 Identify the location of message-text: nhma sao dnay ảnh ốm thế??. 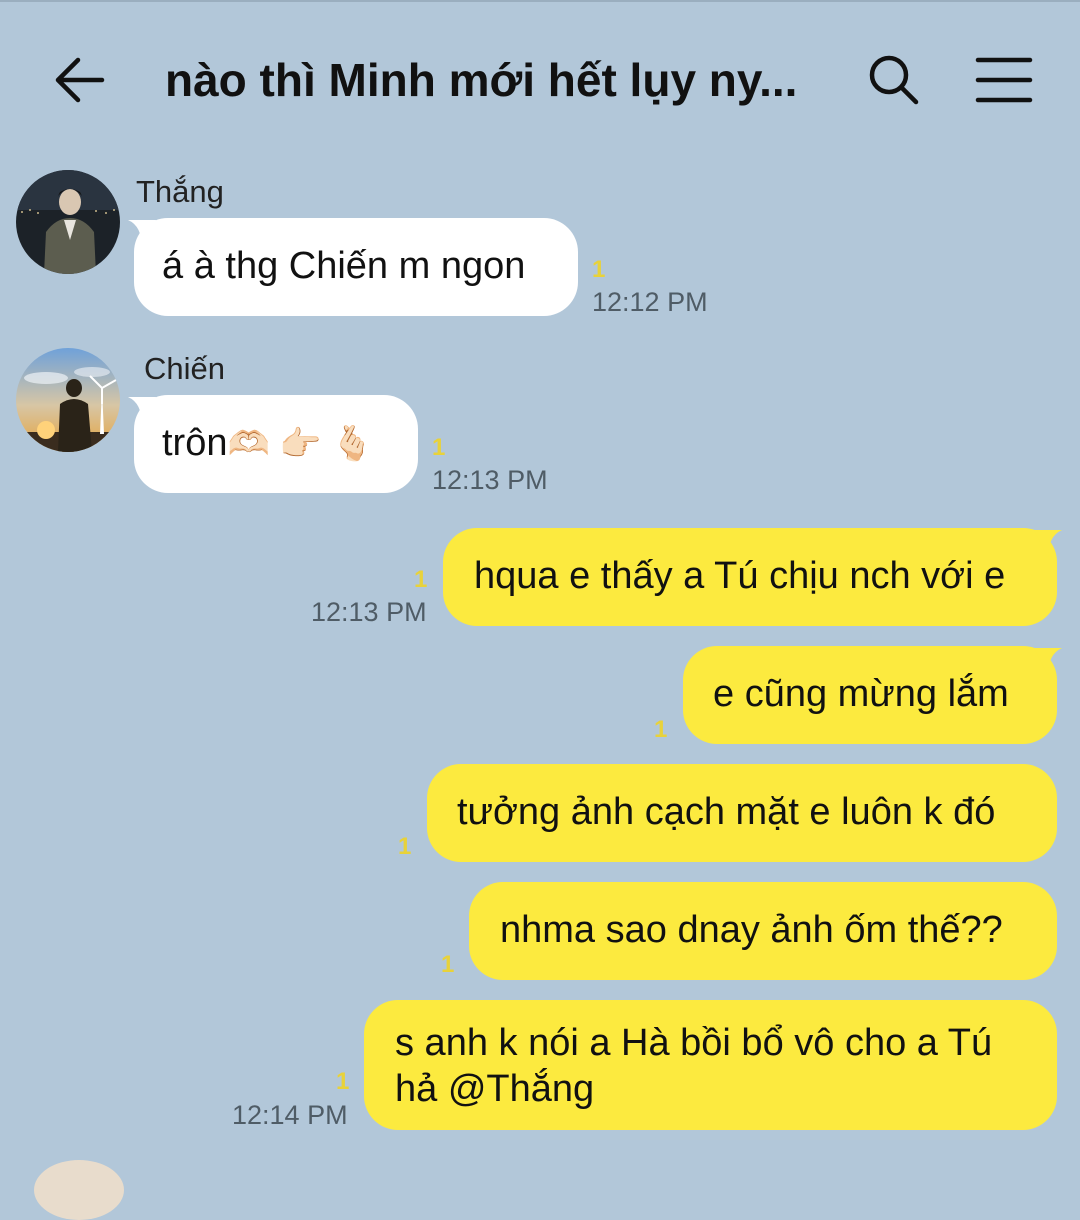
(751, 930).